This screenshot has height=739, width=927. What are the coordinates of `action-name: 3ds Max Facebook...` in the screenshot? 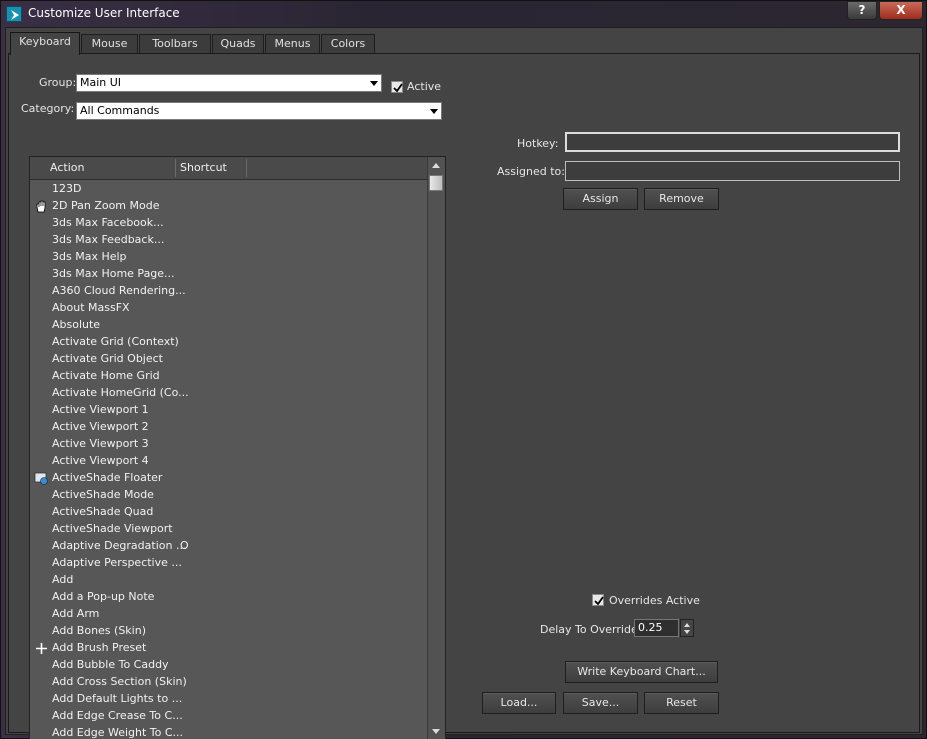 It's located at (108, 222).